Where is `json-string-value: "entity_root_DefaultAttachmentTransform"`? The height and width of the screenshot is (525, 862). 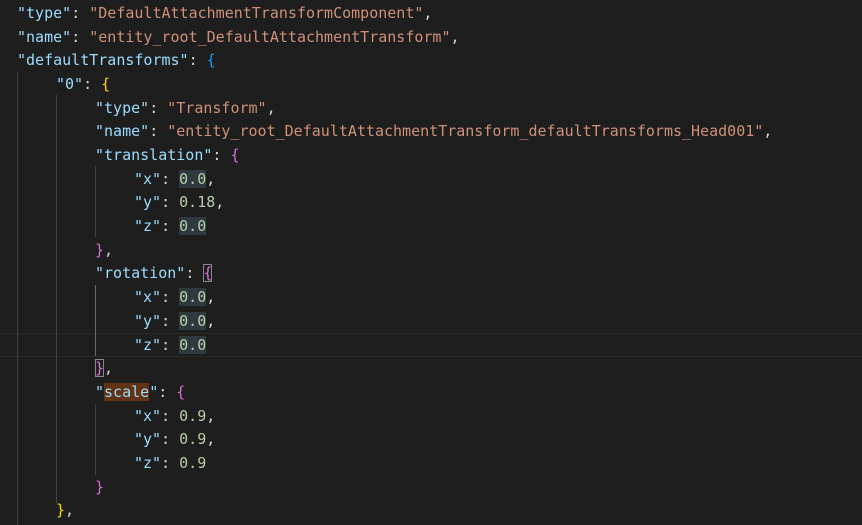 json-string-value: "entity_root_DefaultAttachmentTransform" is located at coordinates (270, 37).